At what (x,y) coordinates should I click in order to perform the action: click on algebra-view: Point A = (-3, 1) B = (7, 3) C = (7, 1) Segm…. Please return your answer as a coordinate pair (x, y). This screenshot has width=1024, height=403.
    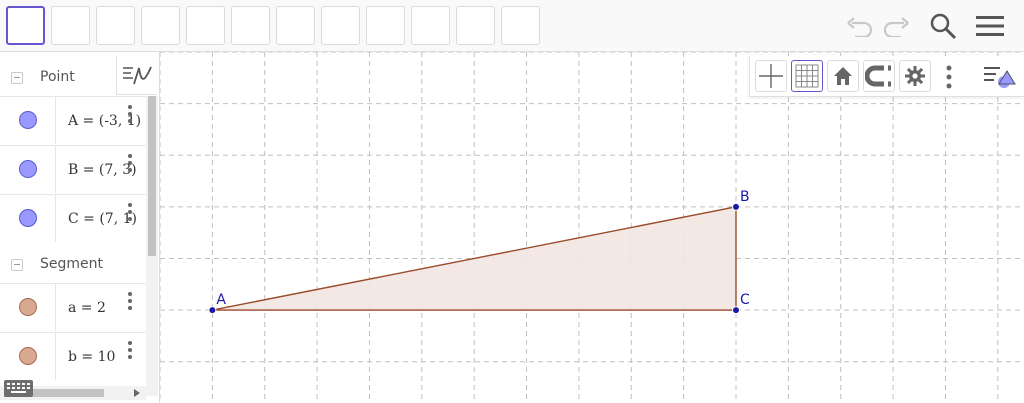
    Looking at the image, I should click on (80, 227).